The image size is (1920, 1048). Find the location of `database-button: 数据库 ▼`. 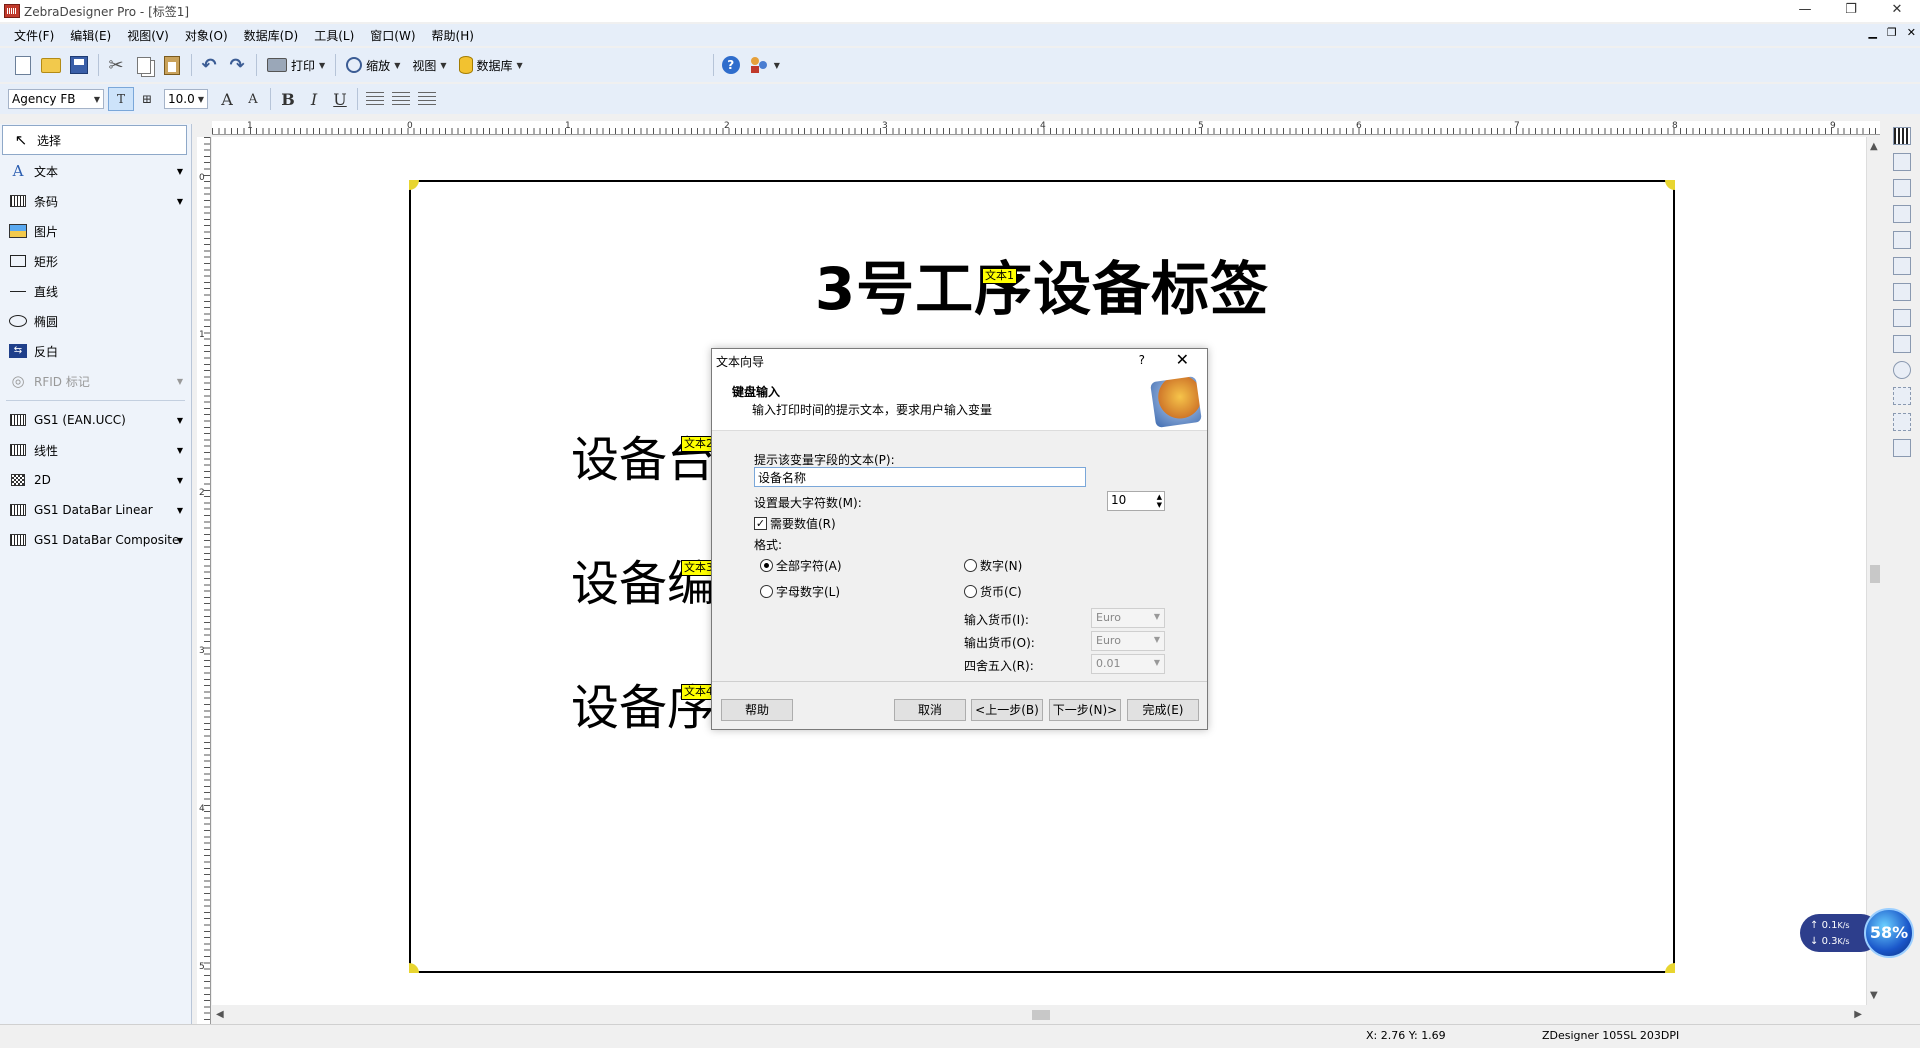

database-button: 数据库 ▼ is located at coordinates (491, 65).